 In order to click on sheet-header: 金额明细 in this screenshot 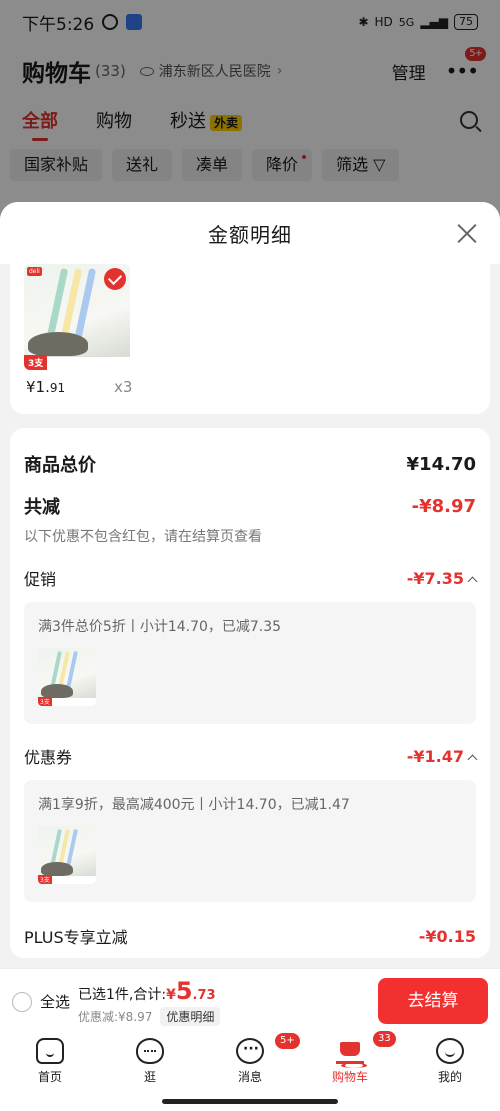, I will do `click(250, 233)`.